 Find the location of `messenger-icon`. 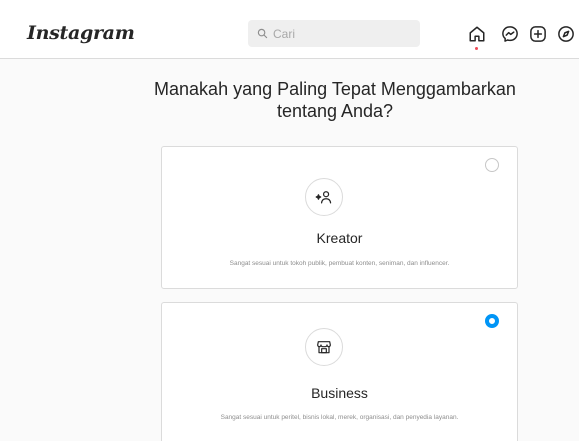

messenger-icon is located at coordinates (510, 34).